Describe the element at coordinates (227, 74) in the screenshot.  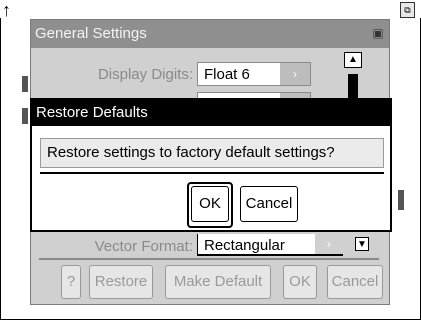
I see `display-digits-value: Float 6` at that location.